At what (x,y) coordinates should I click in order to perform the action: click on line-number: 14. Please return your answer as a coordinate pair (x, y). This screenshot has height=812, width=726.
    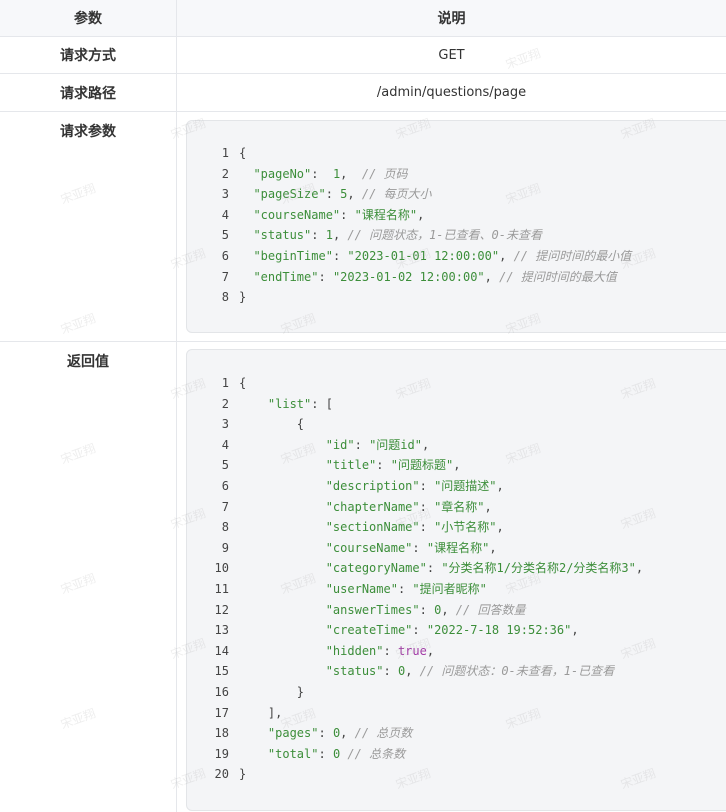
    Looking at the image, I should click on (221, 650).